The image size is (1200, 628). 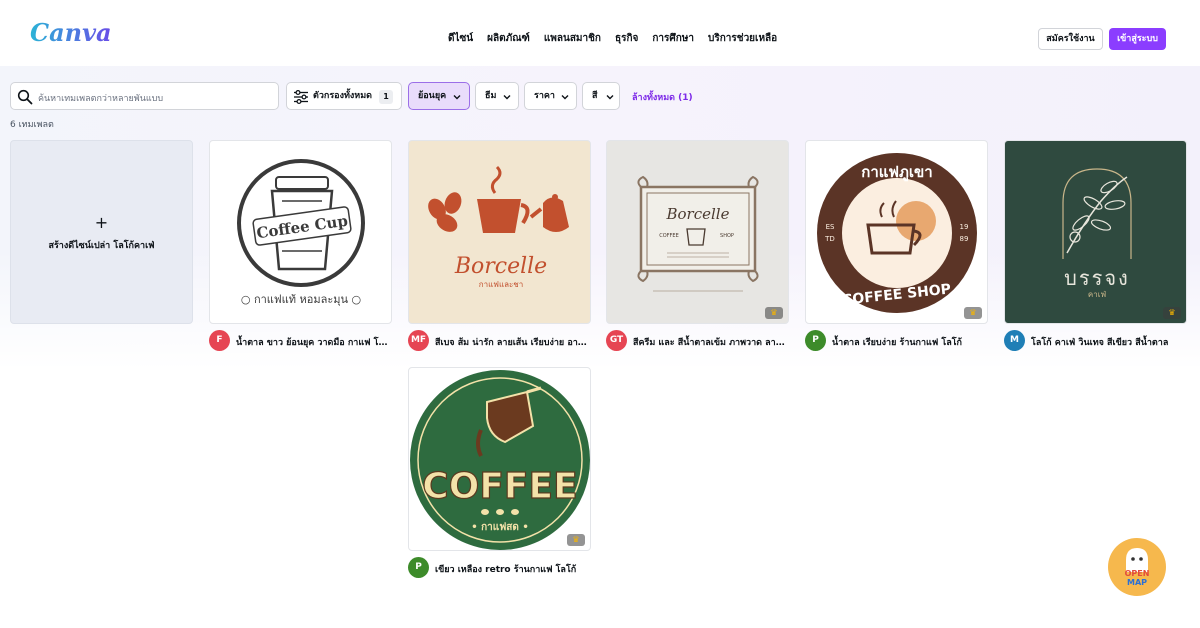 I want to click on art-text-tagline: กาแฟและชา, so click(x=501, y=284).